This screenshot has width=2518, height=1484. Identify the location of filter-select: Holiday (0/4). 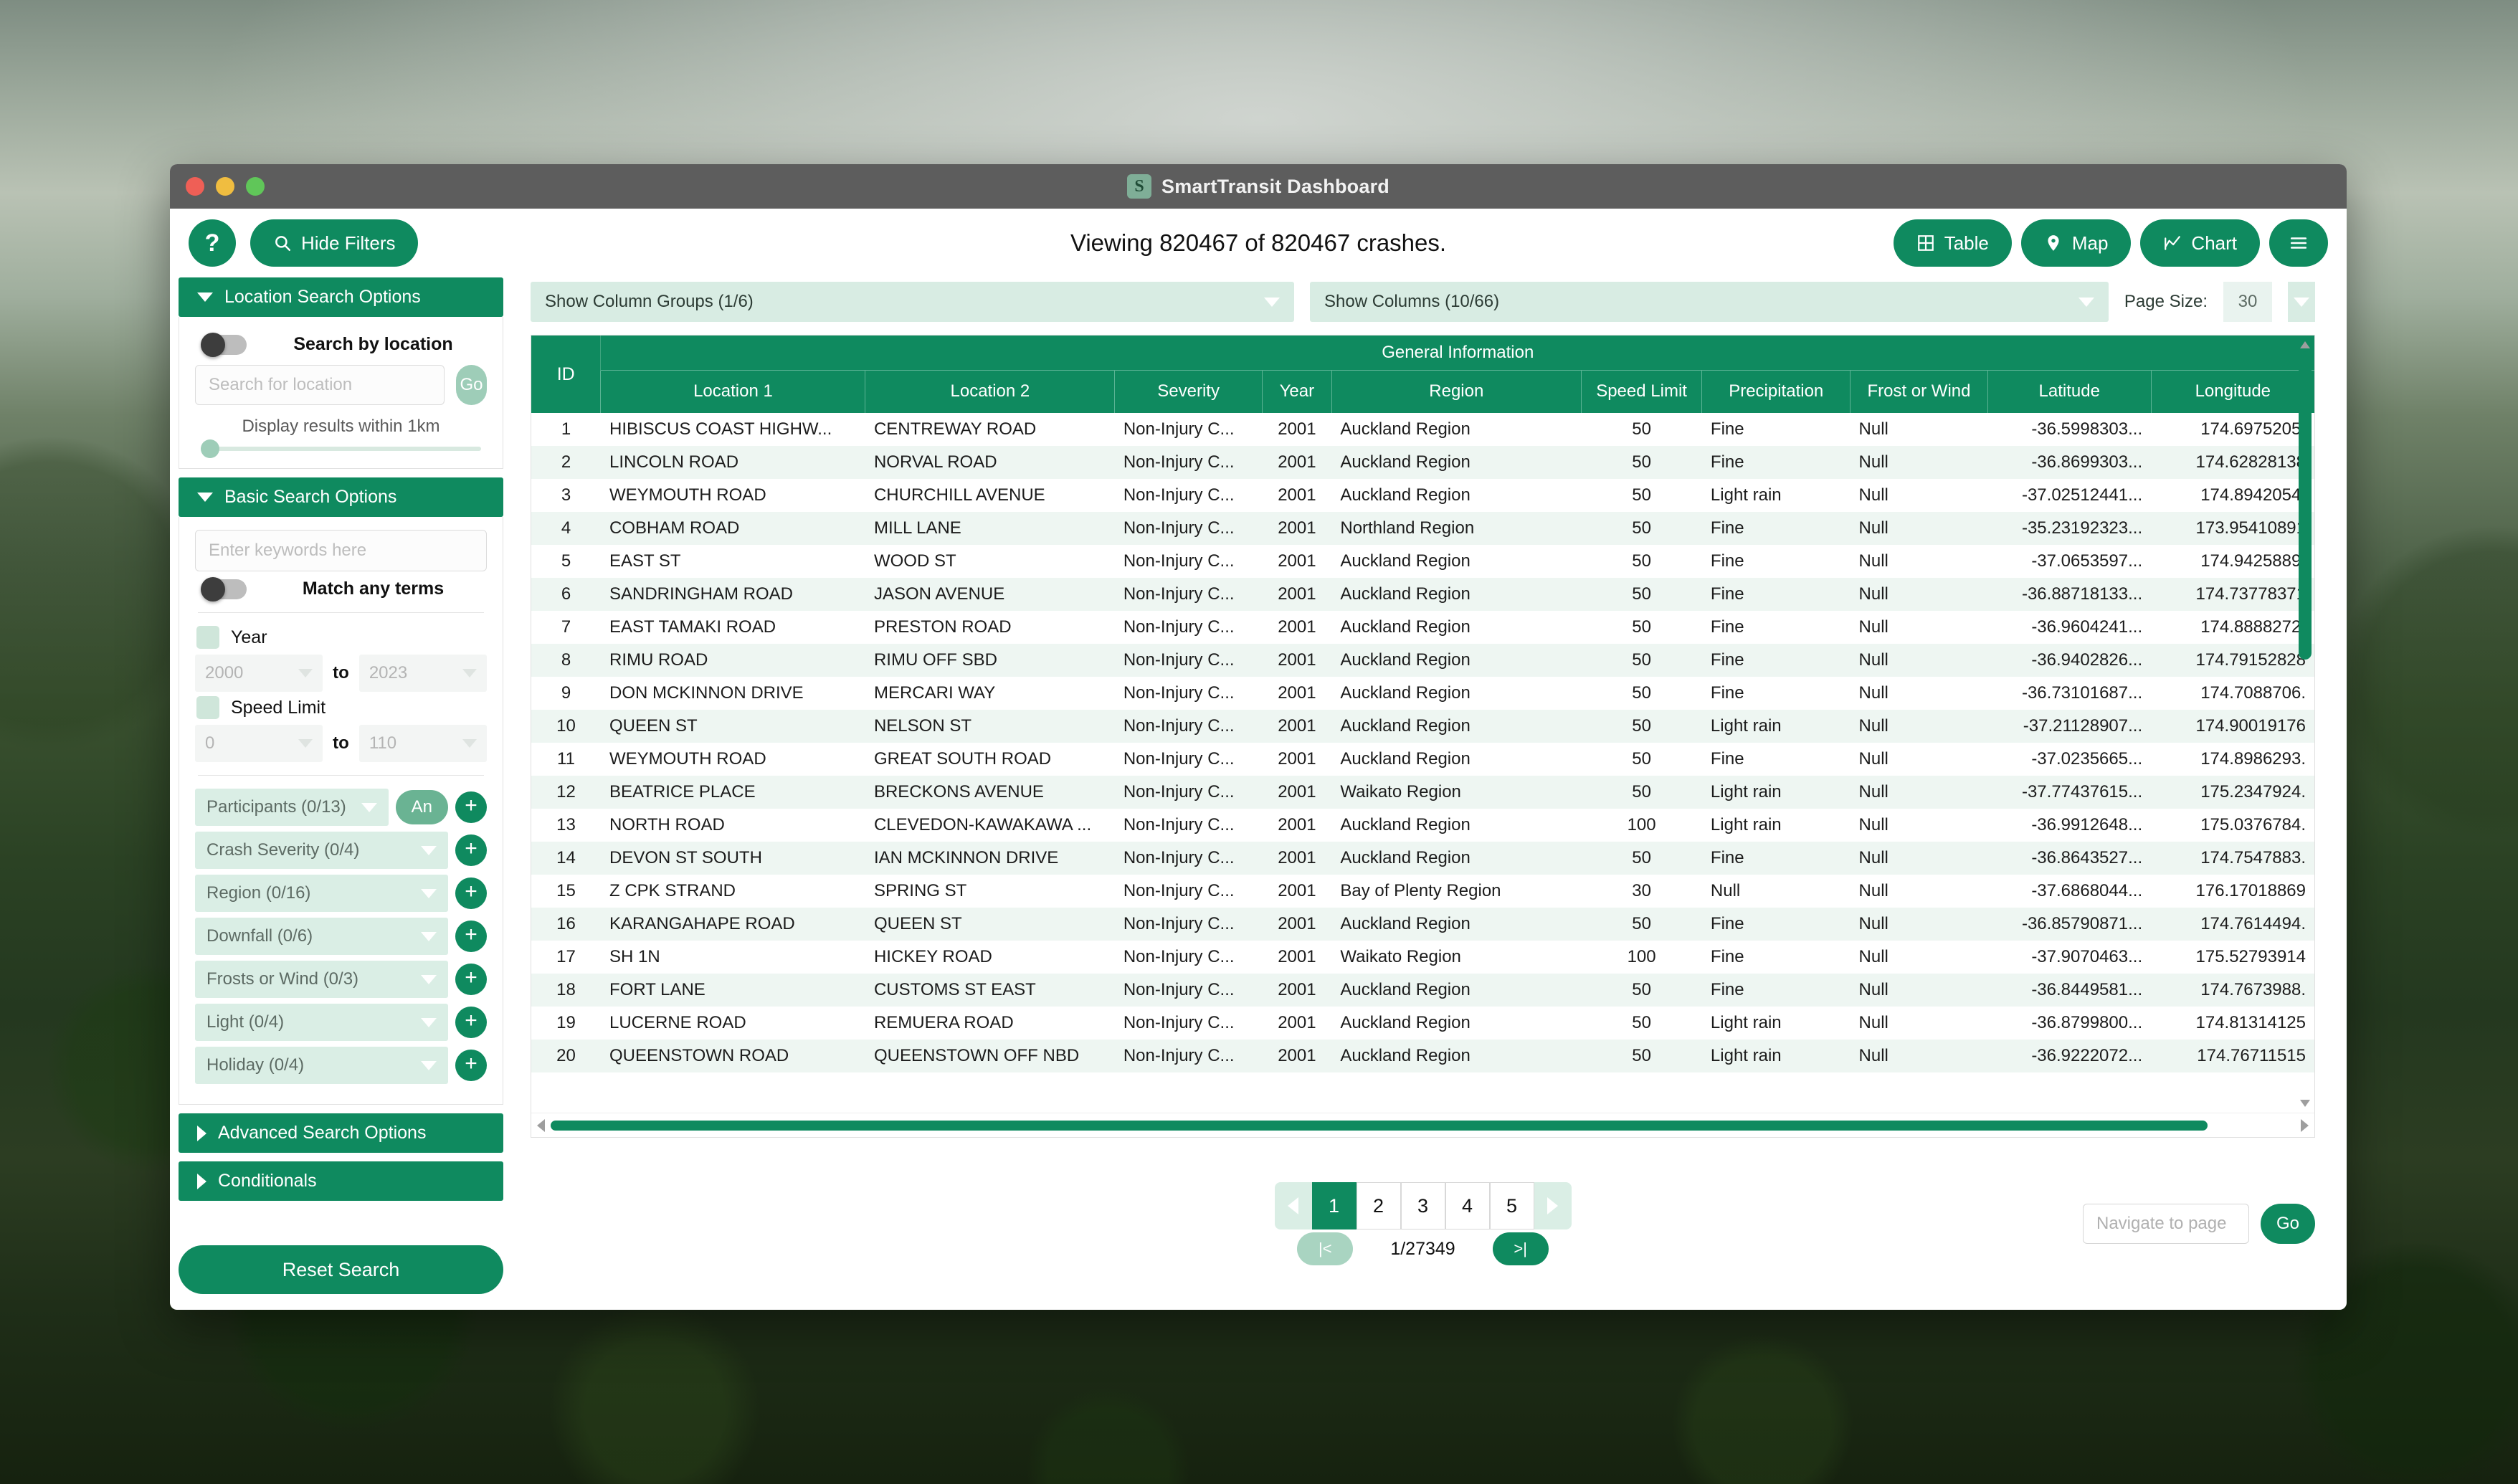
(321, 1066).